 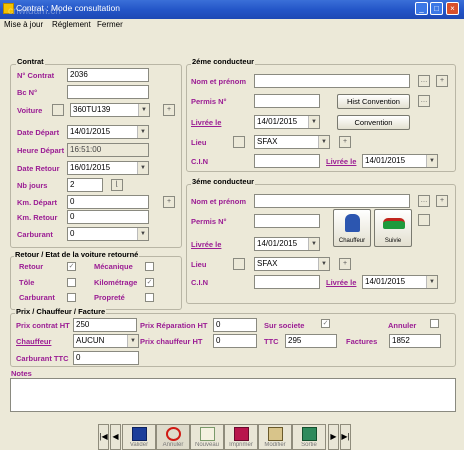 I want to click on c3-cin-field, so click(x=287, y=282).